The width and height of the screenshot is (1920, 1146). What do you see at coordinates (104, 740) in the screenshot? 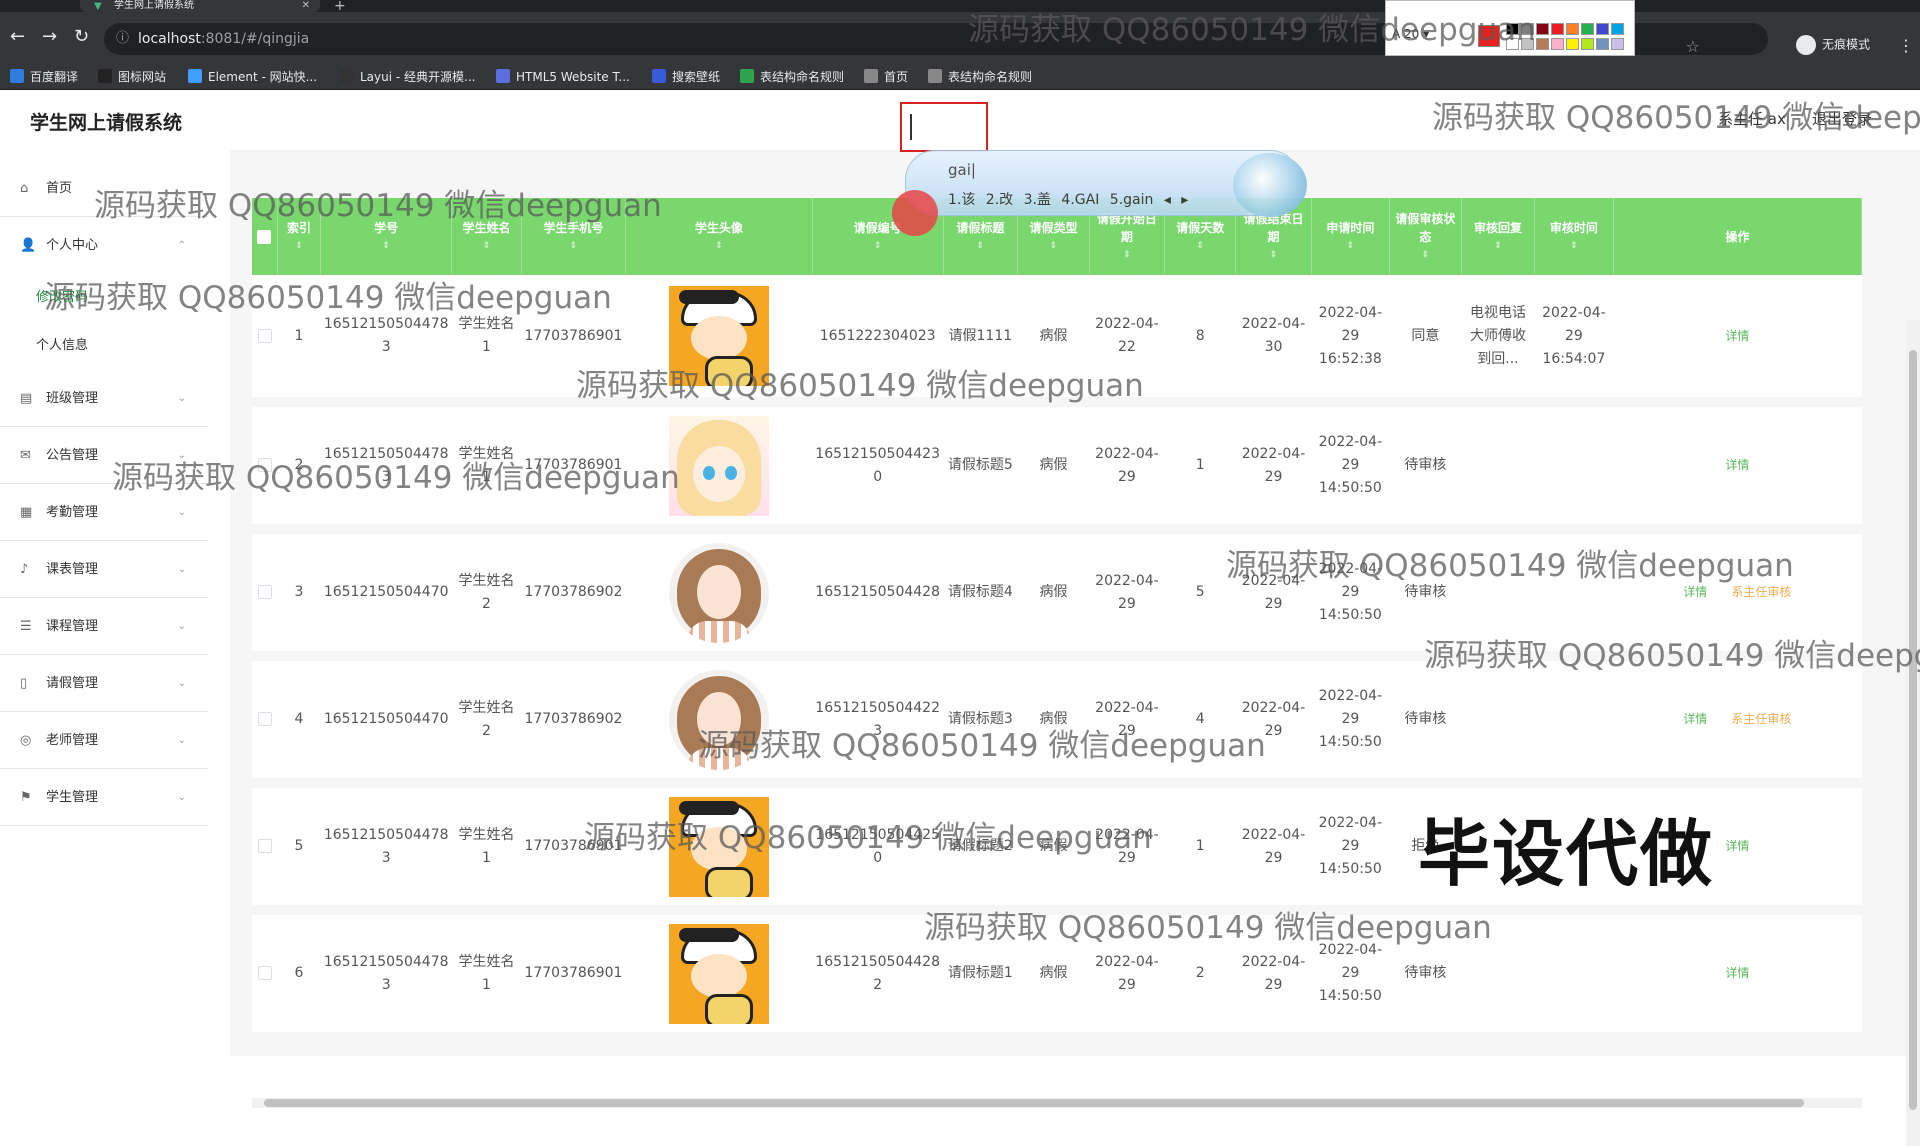
I see `sidebar-item: ◎ 老师管理 ⌄` at bounding box center [104, 740].